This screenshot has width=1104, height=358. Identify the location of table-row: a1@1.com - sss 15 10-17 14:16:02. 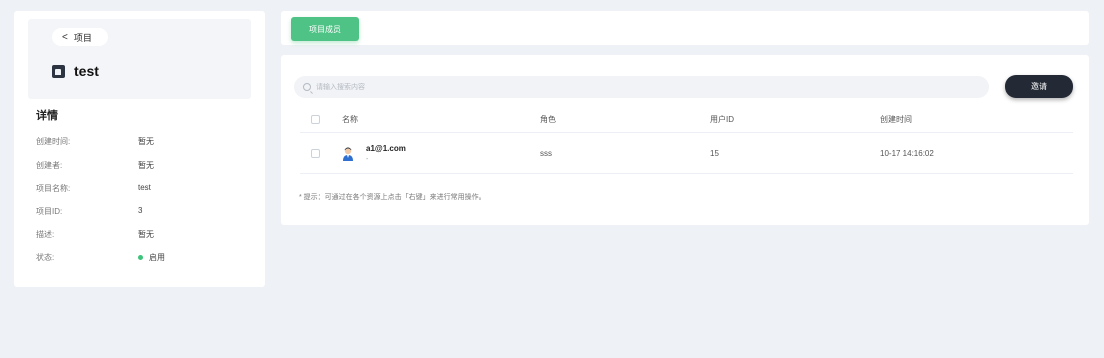
(686, 154).